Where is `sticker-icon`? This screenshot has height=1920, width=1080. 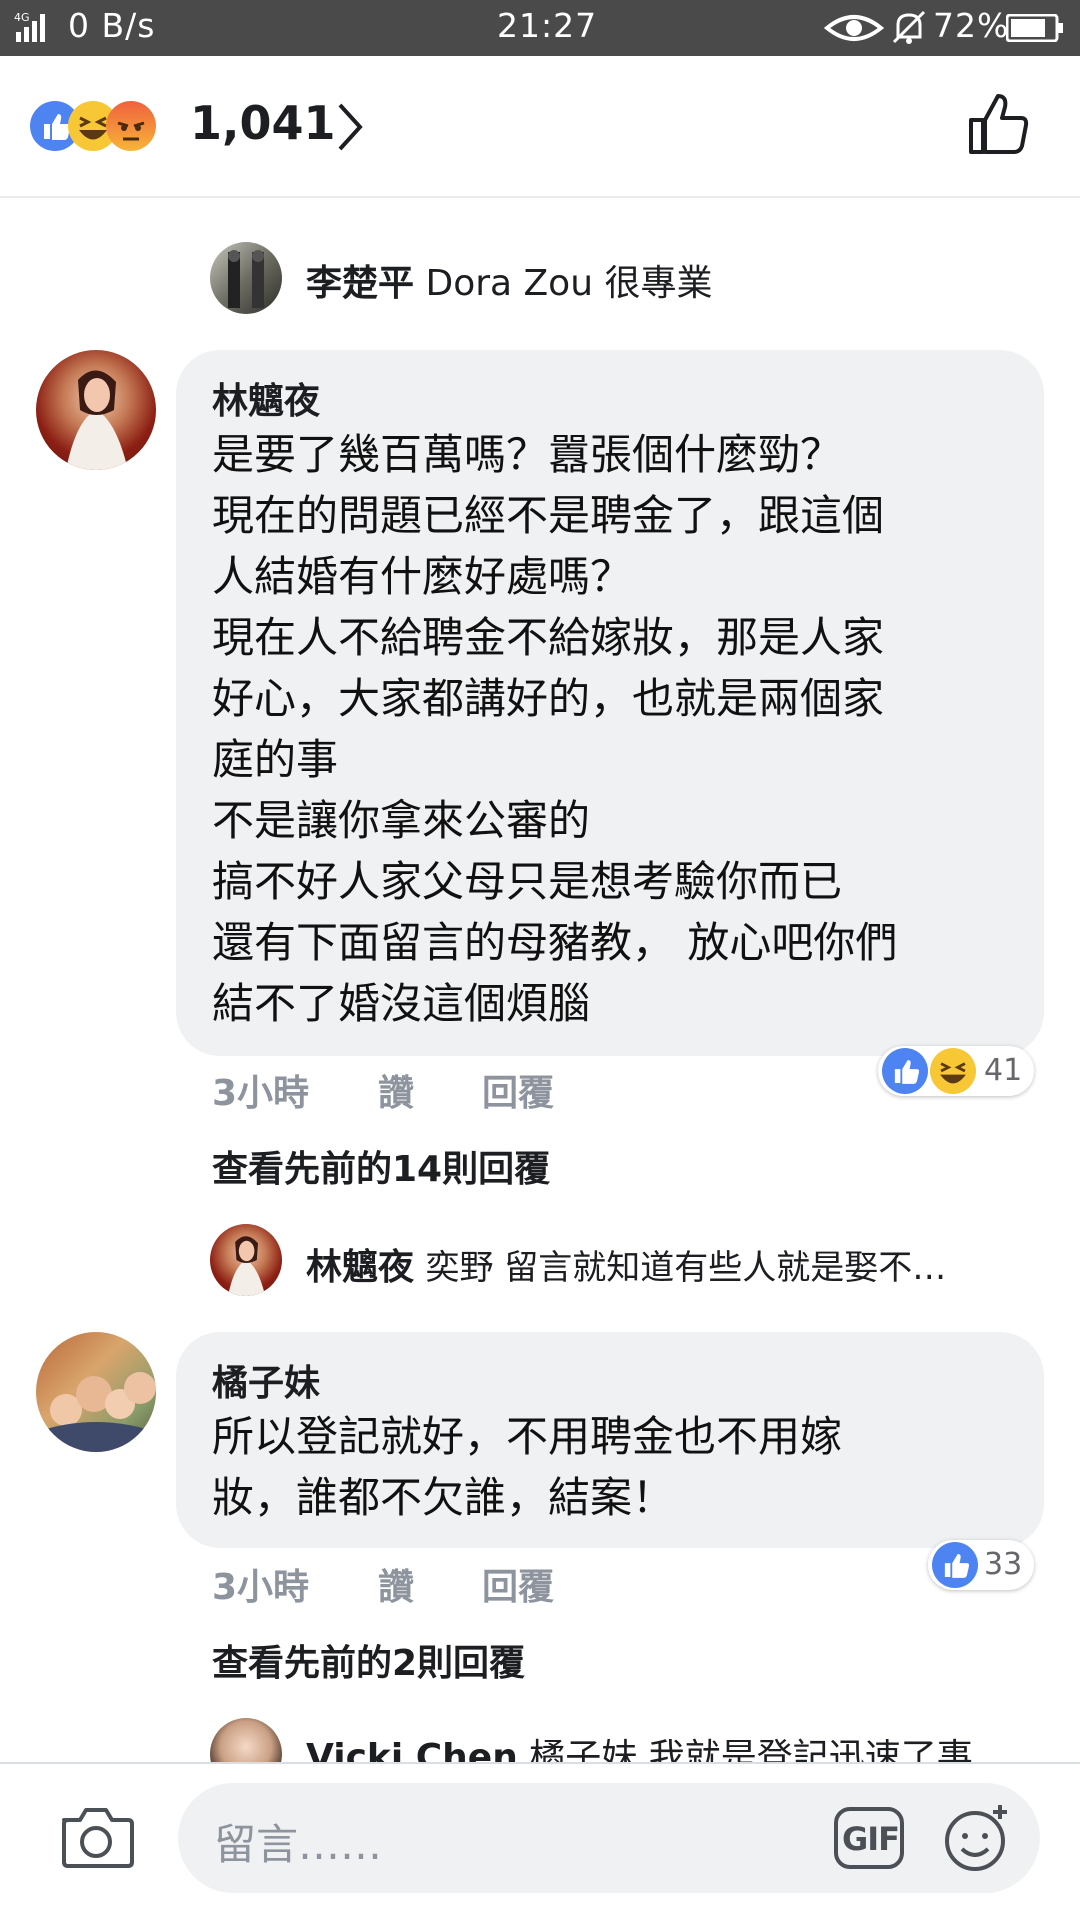
sticker-icon is located at coordinates (977, 1840).